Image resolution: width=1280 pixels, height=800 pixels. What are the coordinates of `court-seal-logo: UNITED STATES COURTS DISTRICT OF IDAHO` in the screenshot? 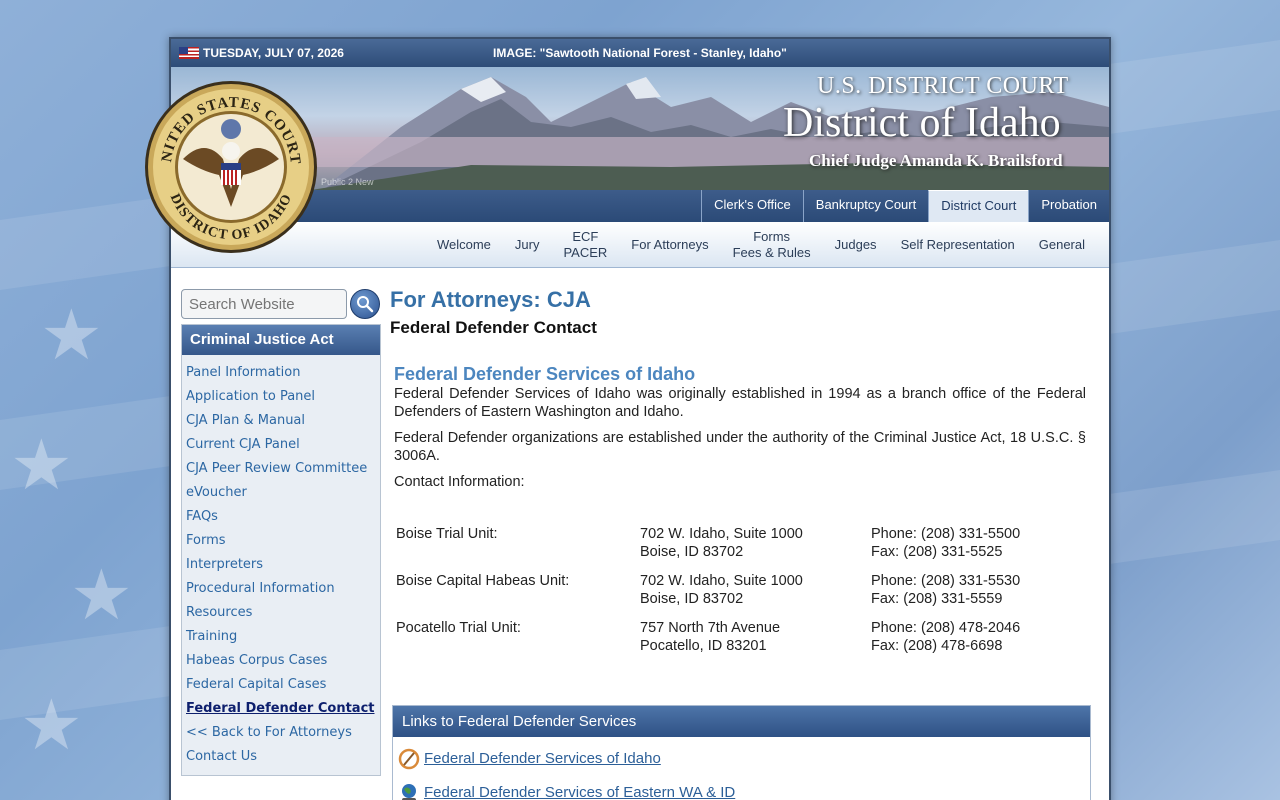 It's located at (230, 166).